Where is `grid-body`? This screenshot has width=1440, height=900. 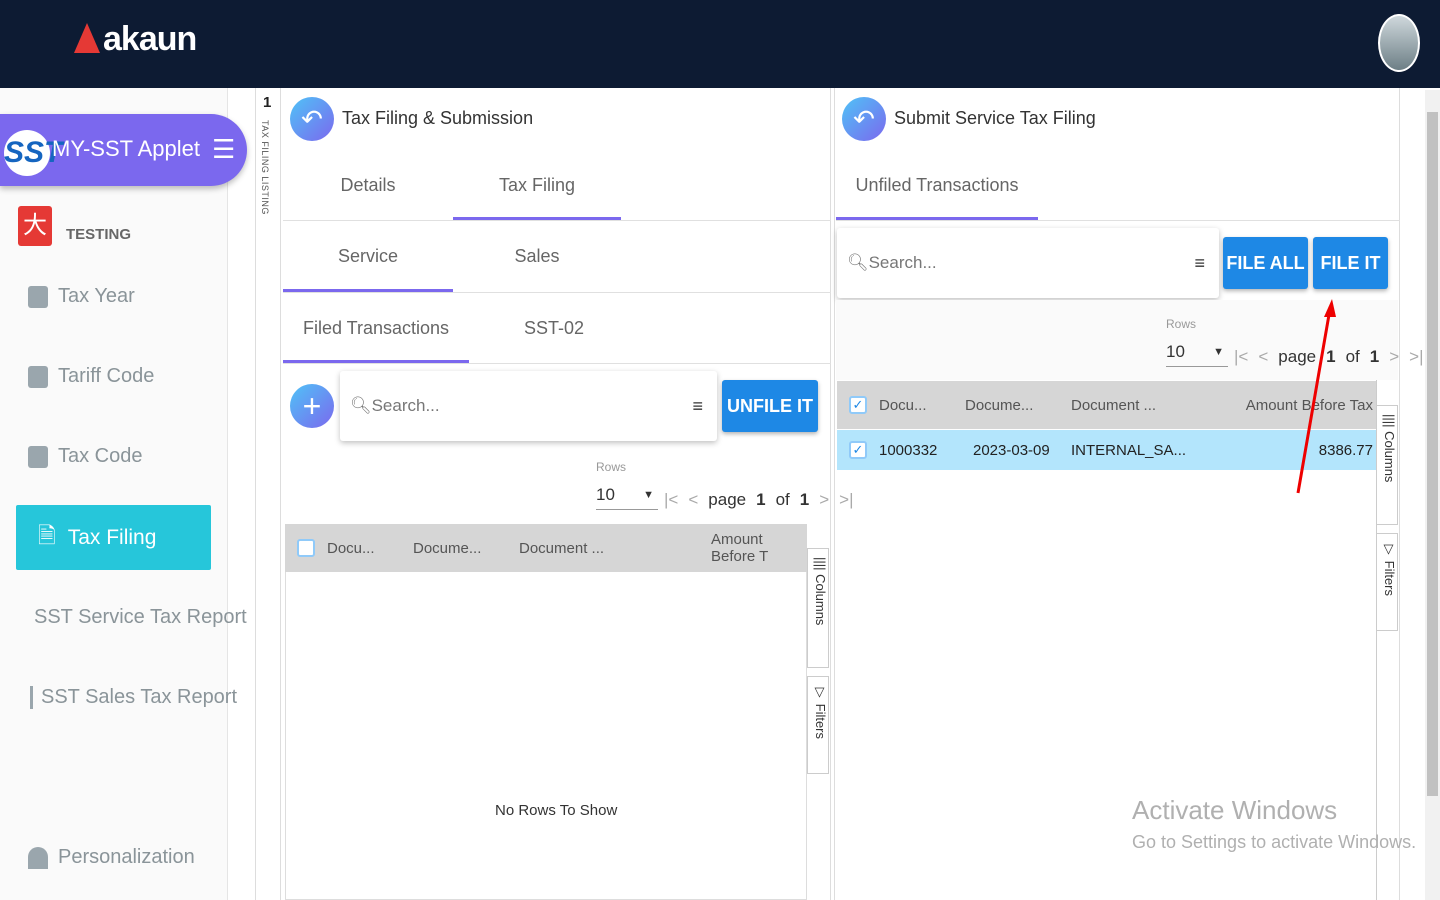
grid-body is located at coordinates (546, 736).